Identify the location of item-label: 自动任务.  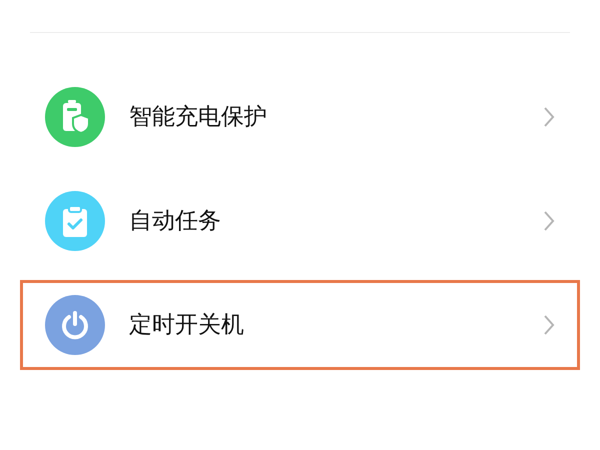
(175, 221).